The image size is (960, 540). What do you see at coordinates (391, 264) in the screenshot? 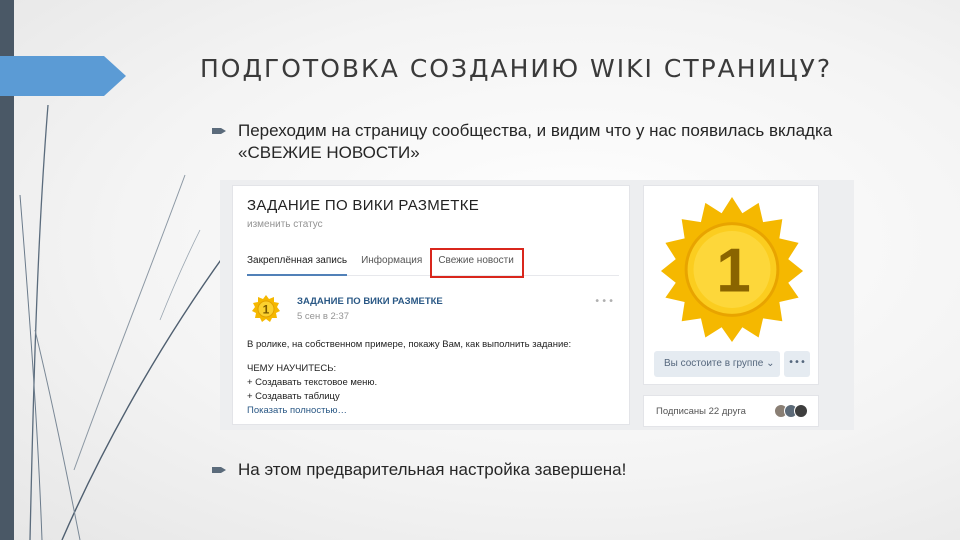
I see `tab-info: Информация` at bounding box center [391, 264].